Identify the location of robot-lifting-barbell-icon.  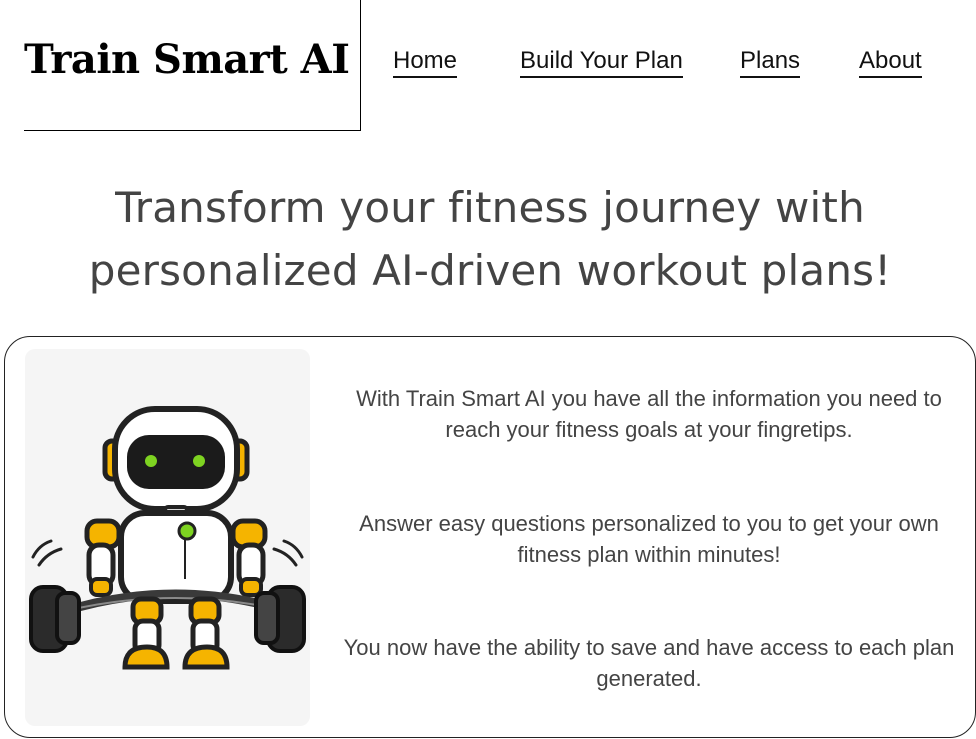
(167, 537).